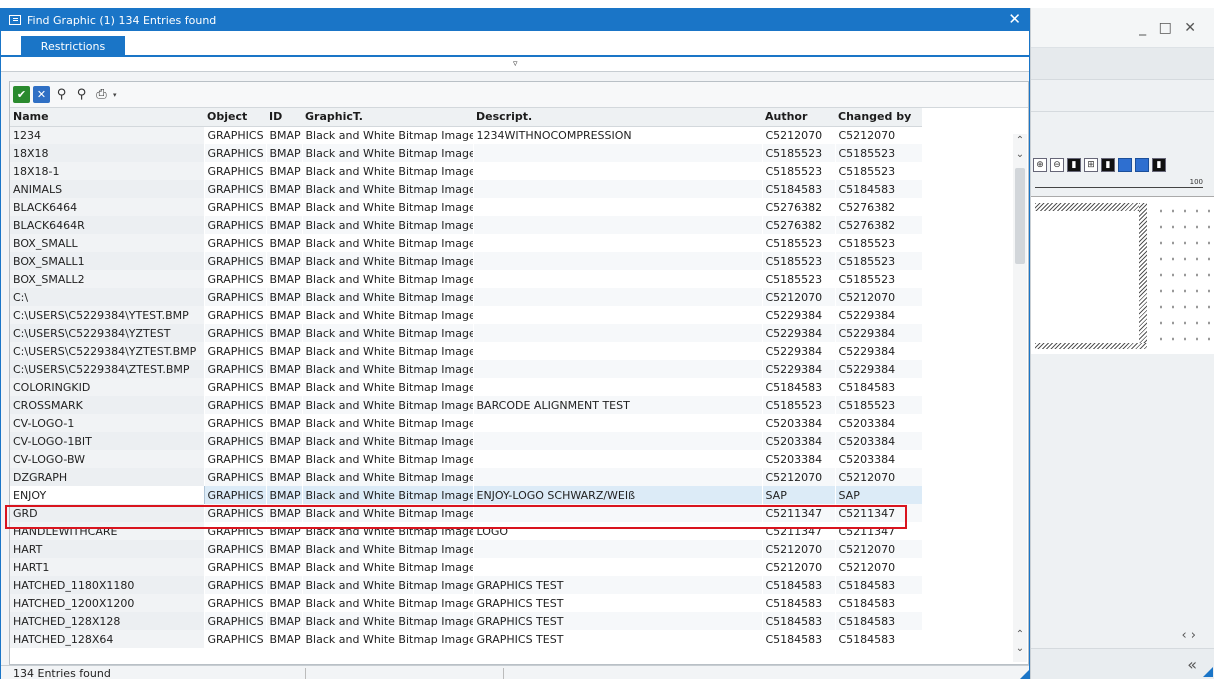  I want to click on table-cell: ENJOY, so click(107, 495).